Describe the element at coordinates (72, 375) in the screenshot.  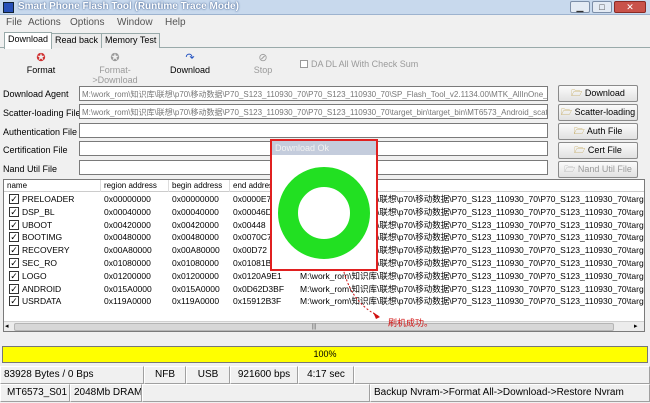
I see `status-transfer: 83928 Bytes / 0 Bps` at that location.